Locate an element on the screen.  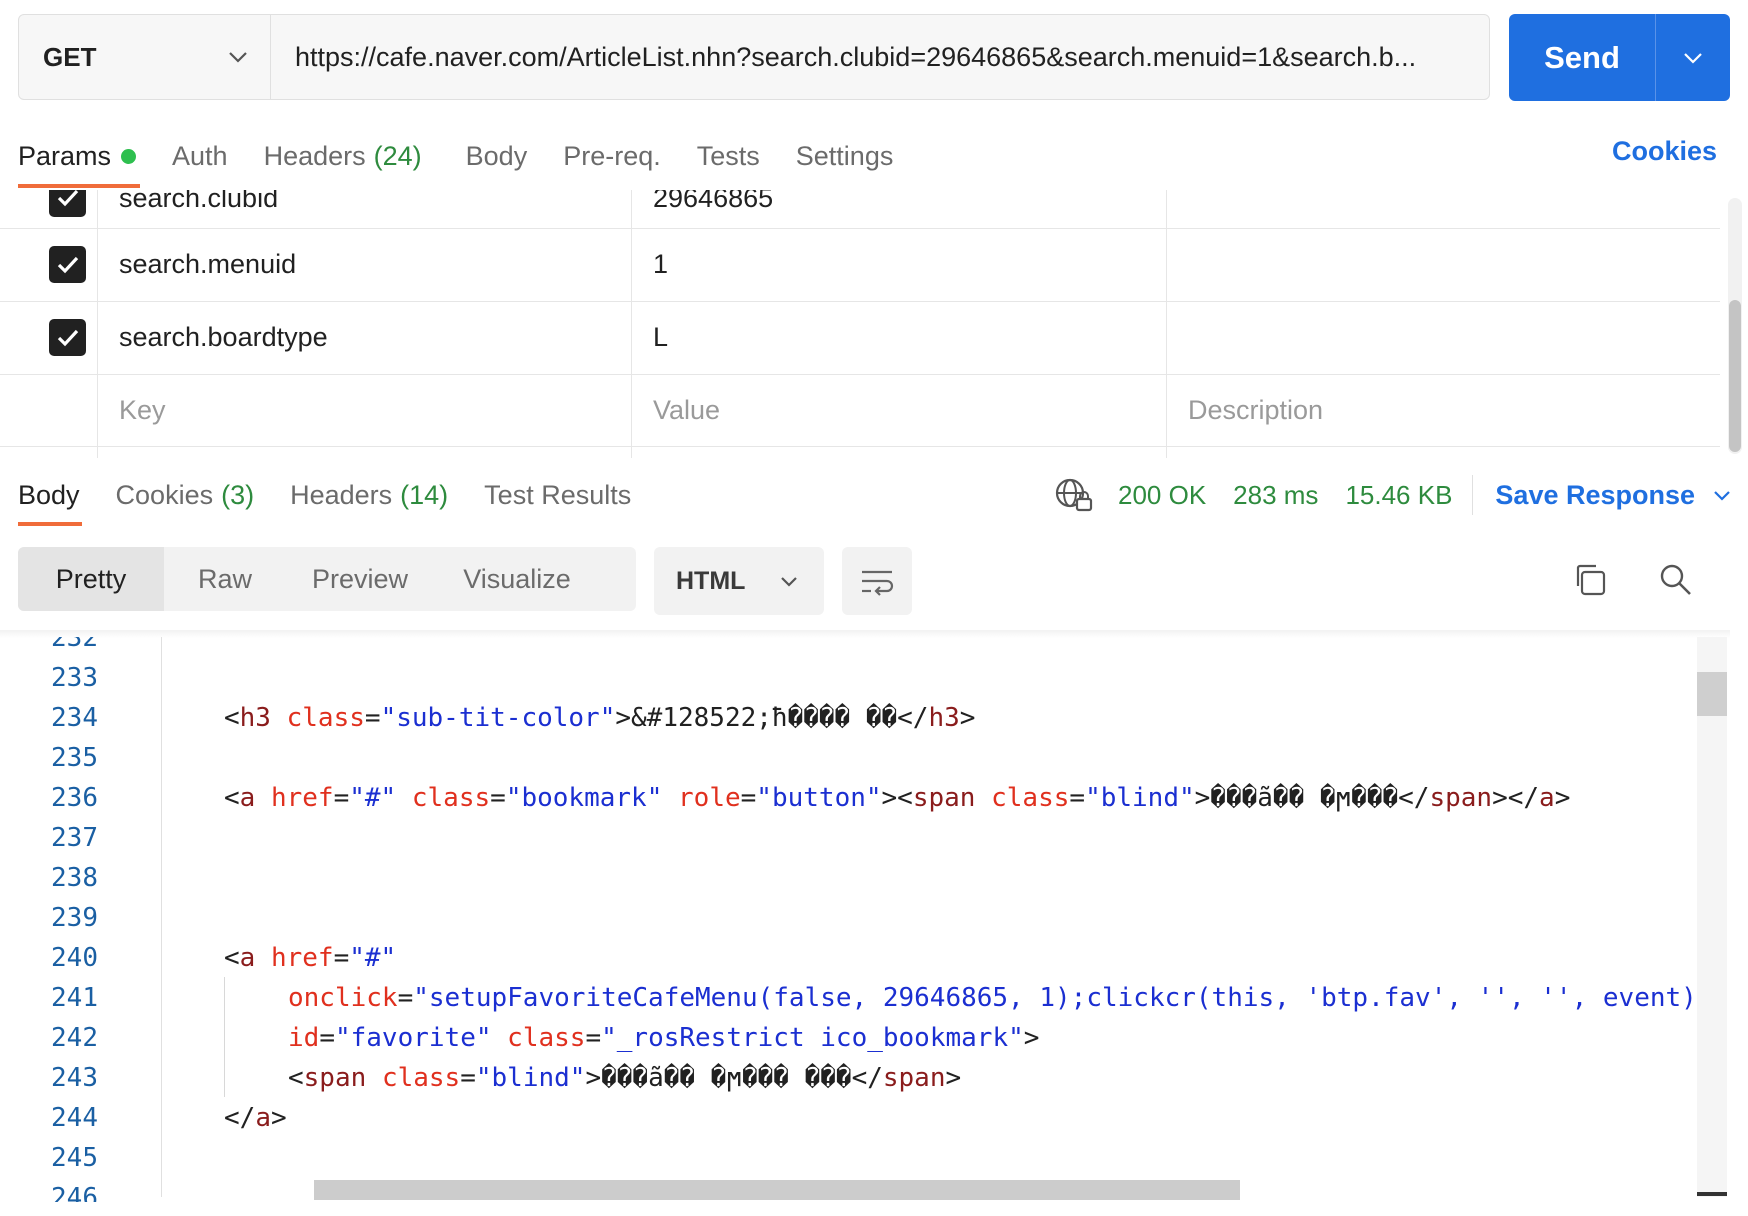
globe-lock-icon is located at coordinates (1074, 495).